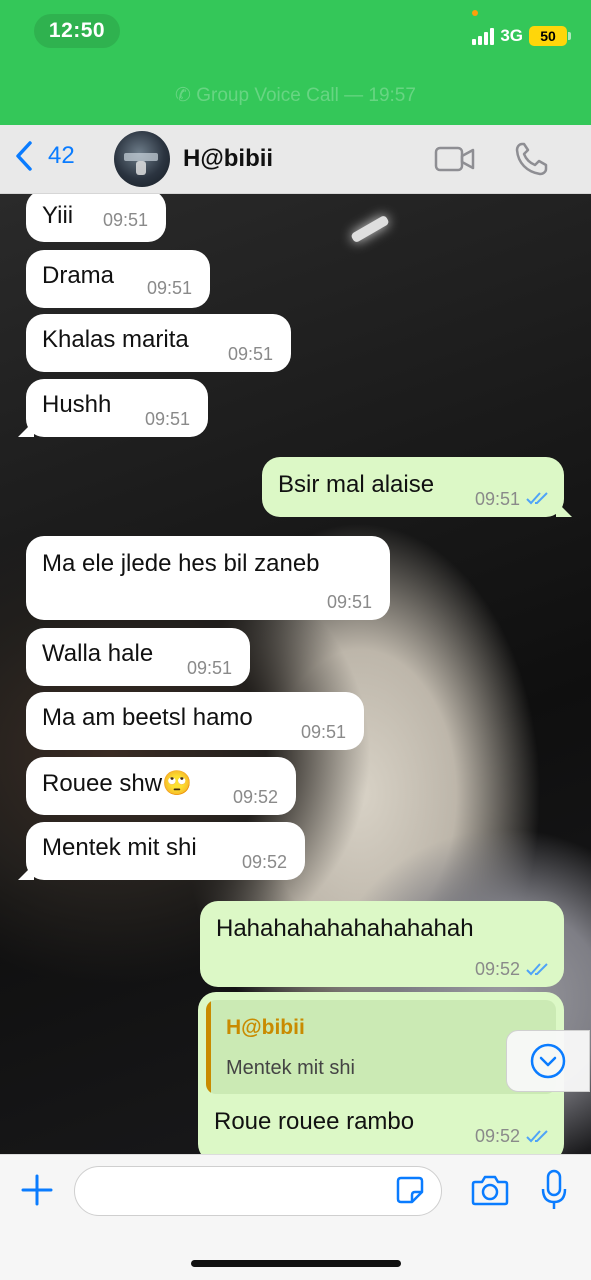  Describe the element at coordinates (295, 62) in the screenshot. I see `status-bar: 12:50 3G 50 ✆ Group Voice Call — 19:57` at that location.